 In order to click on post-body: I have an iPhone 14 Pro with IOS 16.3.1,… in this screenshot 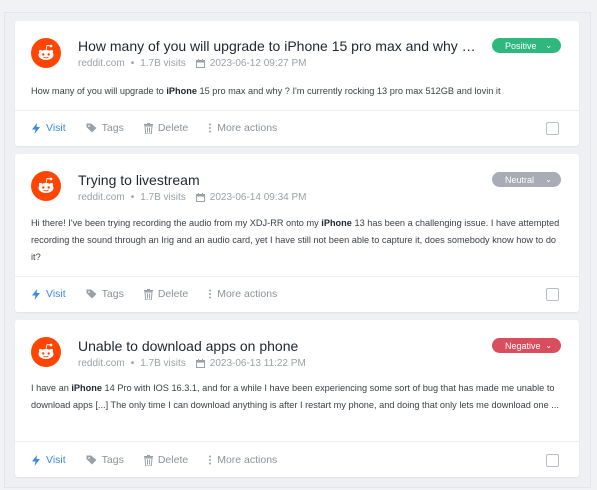, I will do `click(295, 396)`.